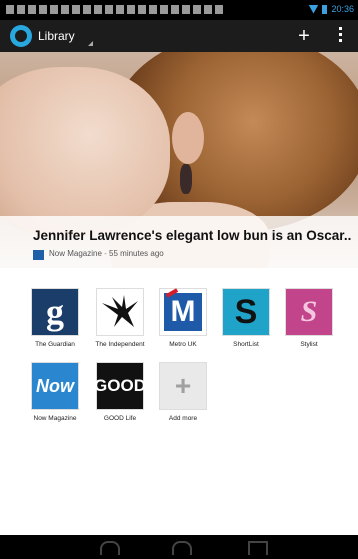 Image resolution: width=358 pixels, height=559 pixels. I want to click on source-tile-add-more: + Add more, so click(183, 392).